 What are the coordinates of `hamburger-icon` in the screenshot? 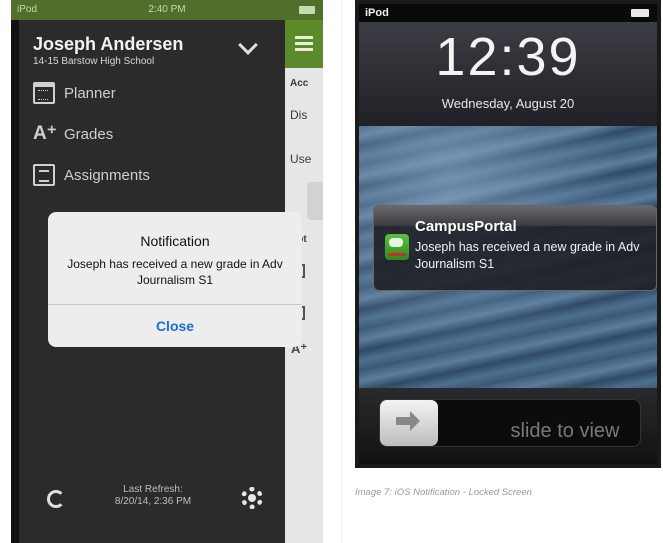 It's located at (304, 37).